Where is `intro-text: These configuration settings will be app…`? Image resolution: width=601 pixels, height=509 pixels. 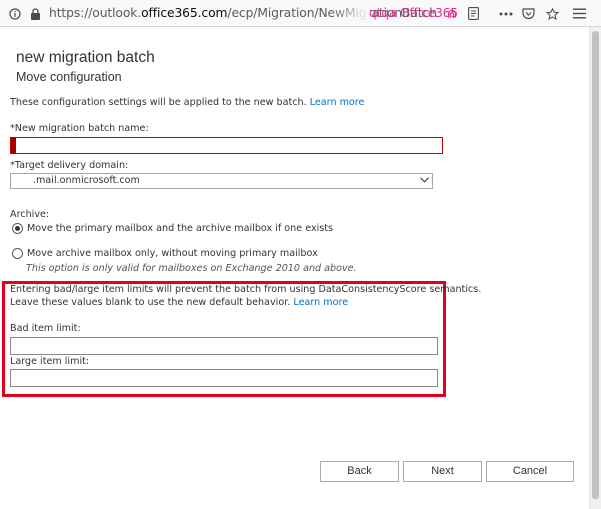
intro-text: These configuration settings will be app… is located at coordinates (187, 102).